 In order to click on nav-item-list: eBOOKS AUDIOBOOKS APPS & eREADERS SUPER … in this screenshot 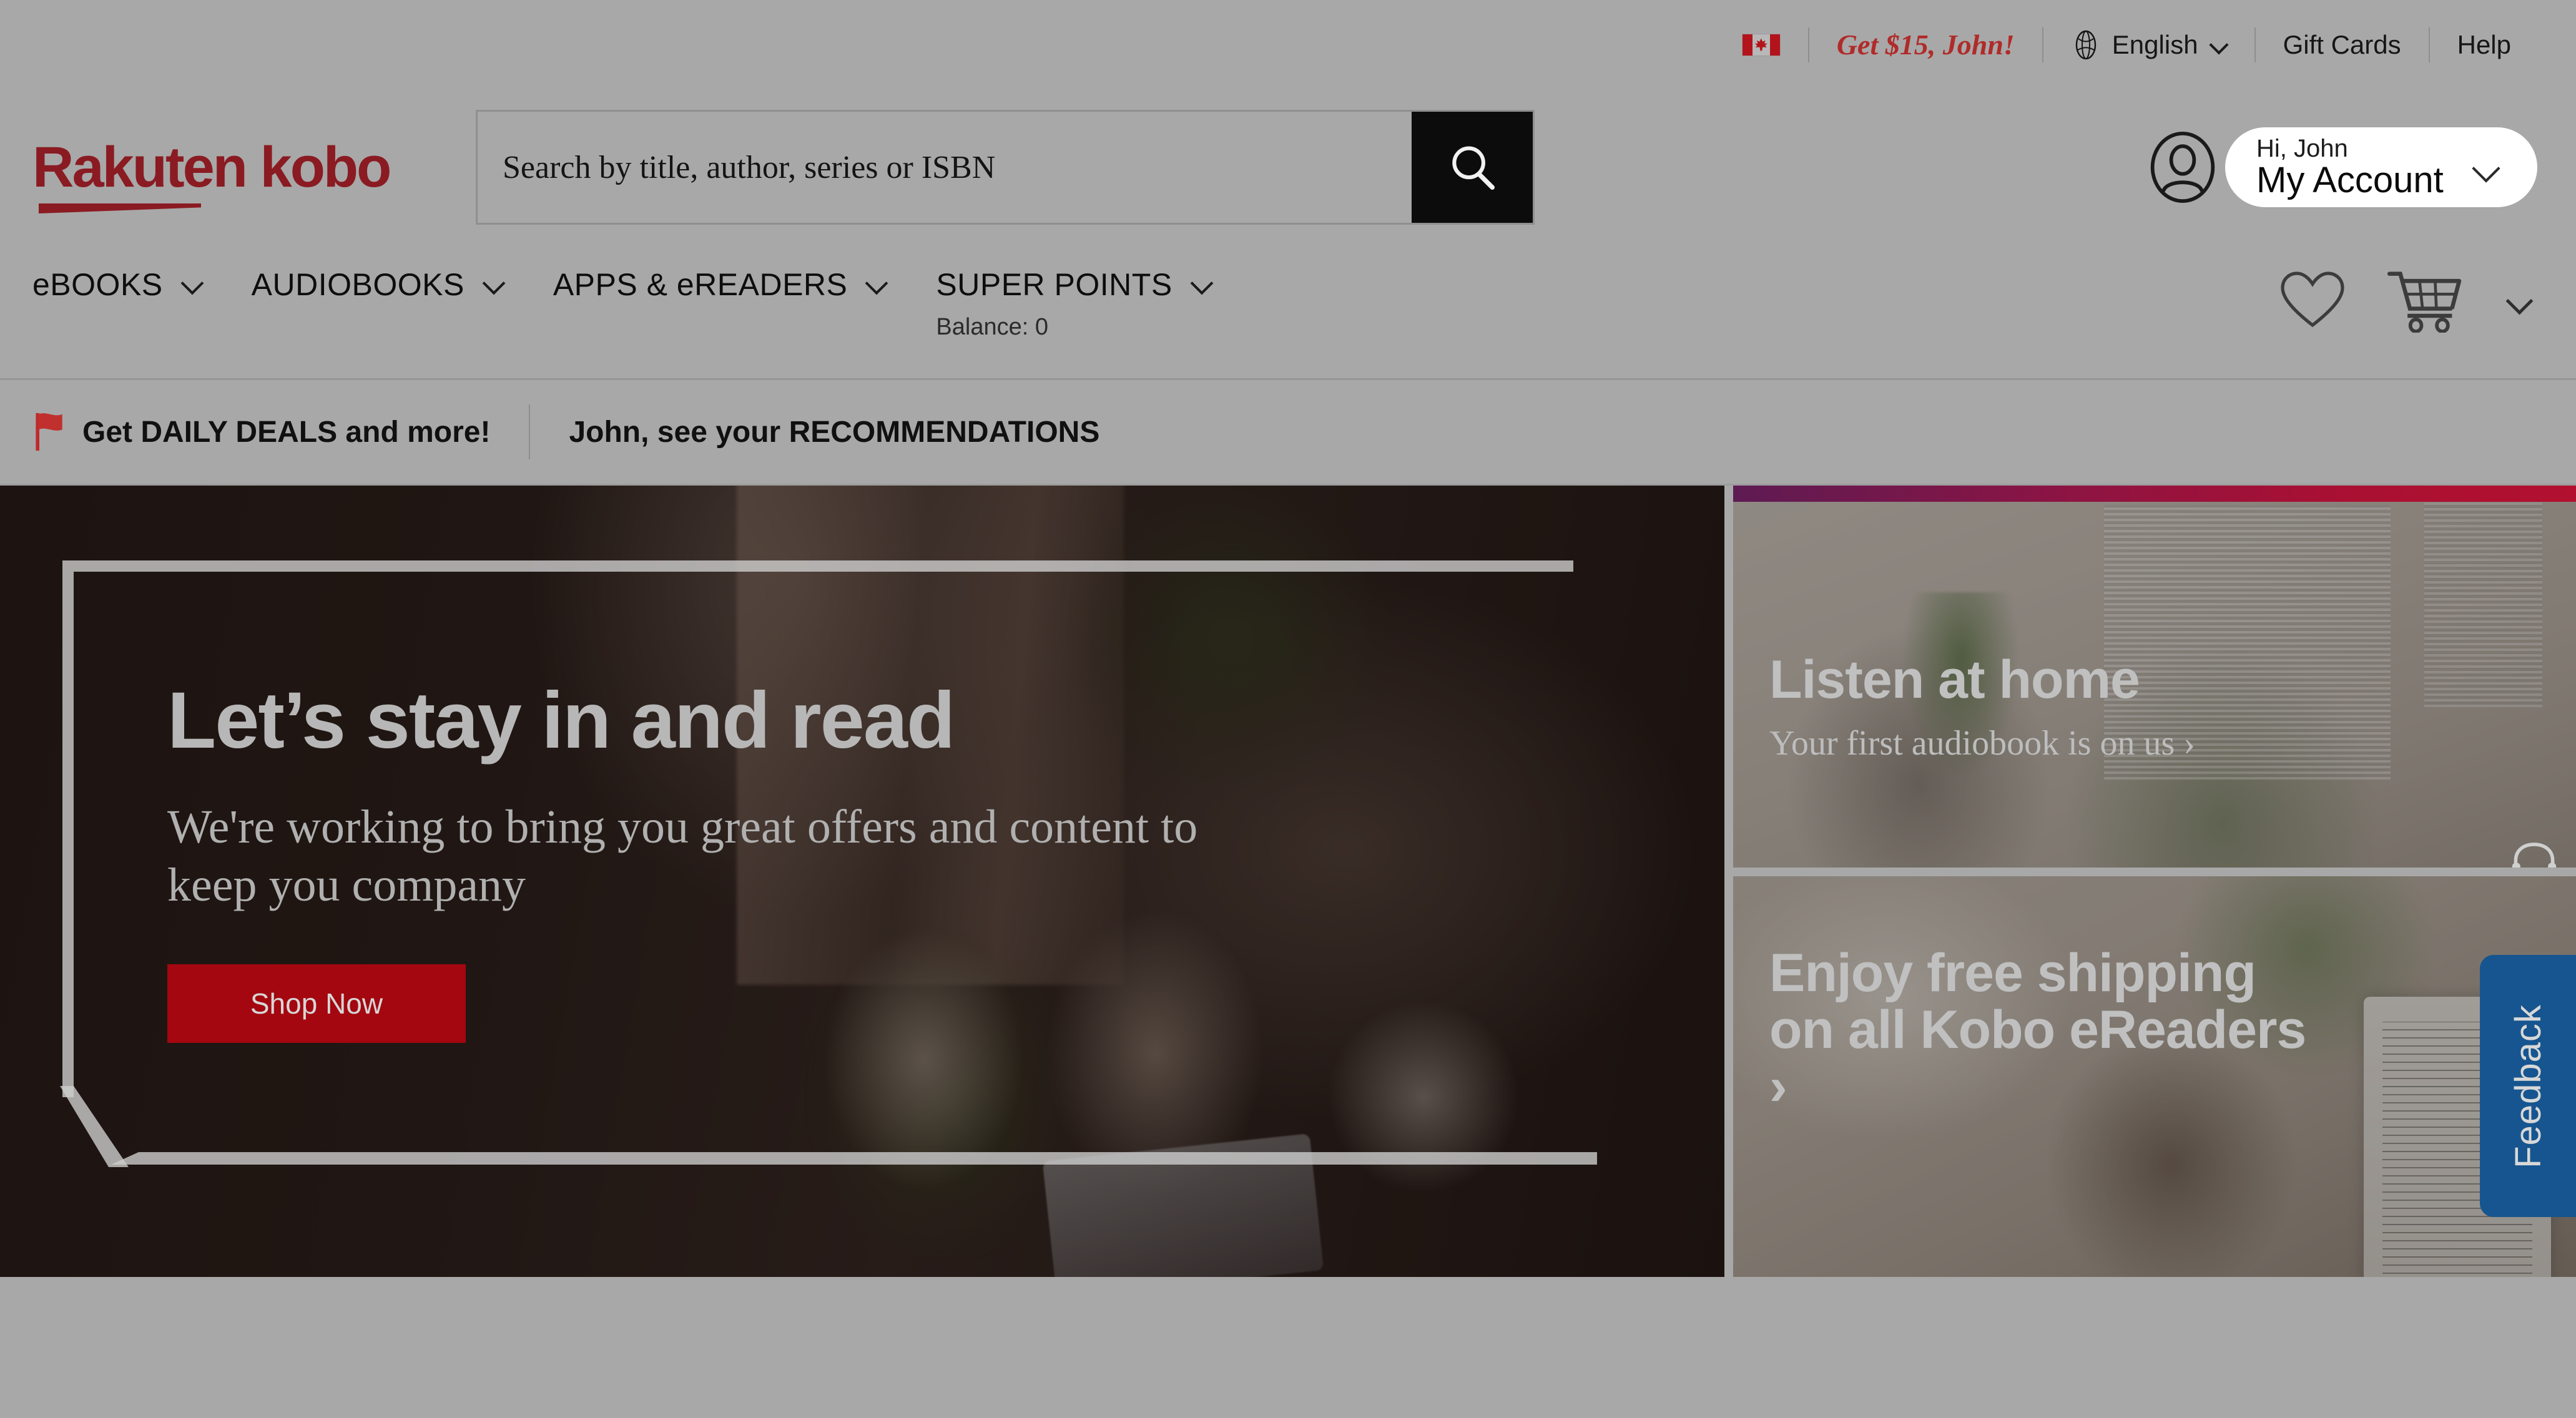, I will do `click(646, 293)`.